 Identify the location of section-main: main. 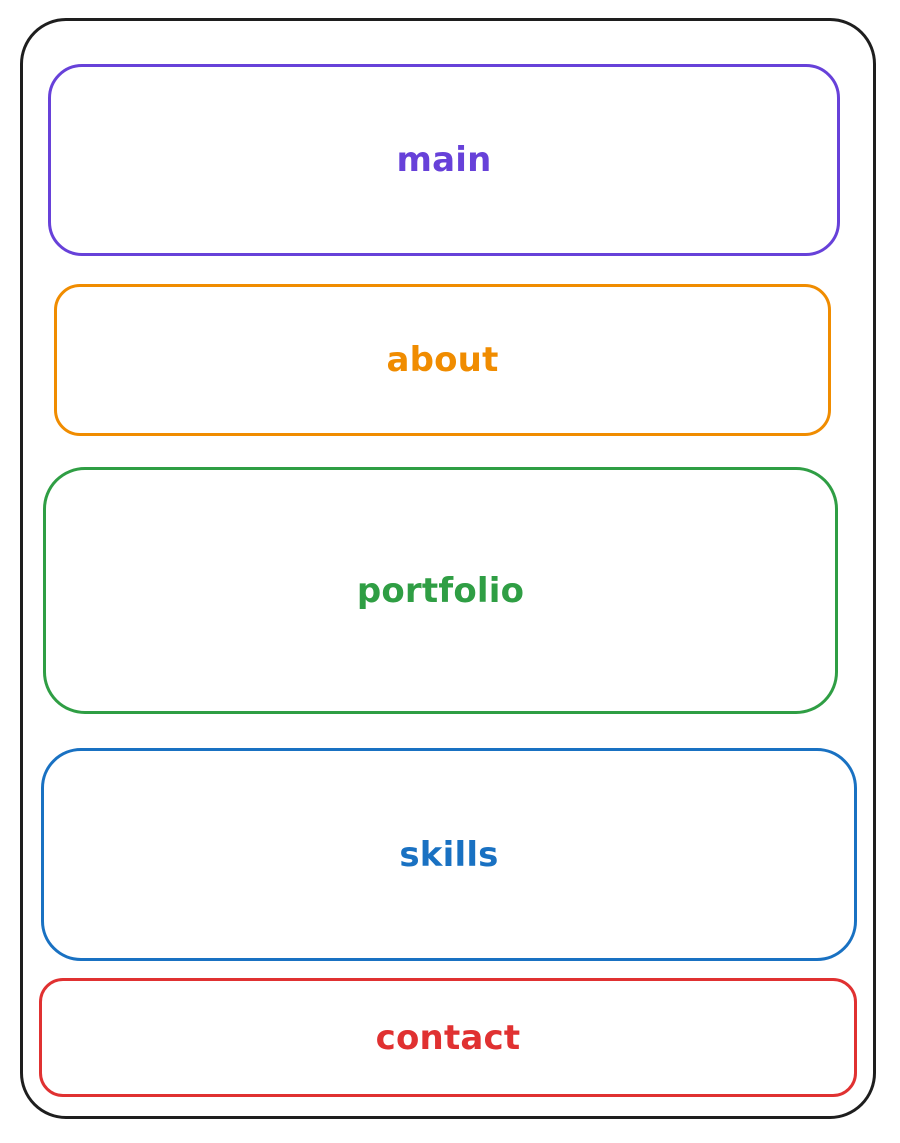
(444, 160).